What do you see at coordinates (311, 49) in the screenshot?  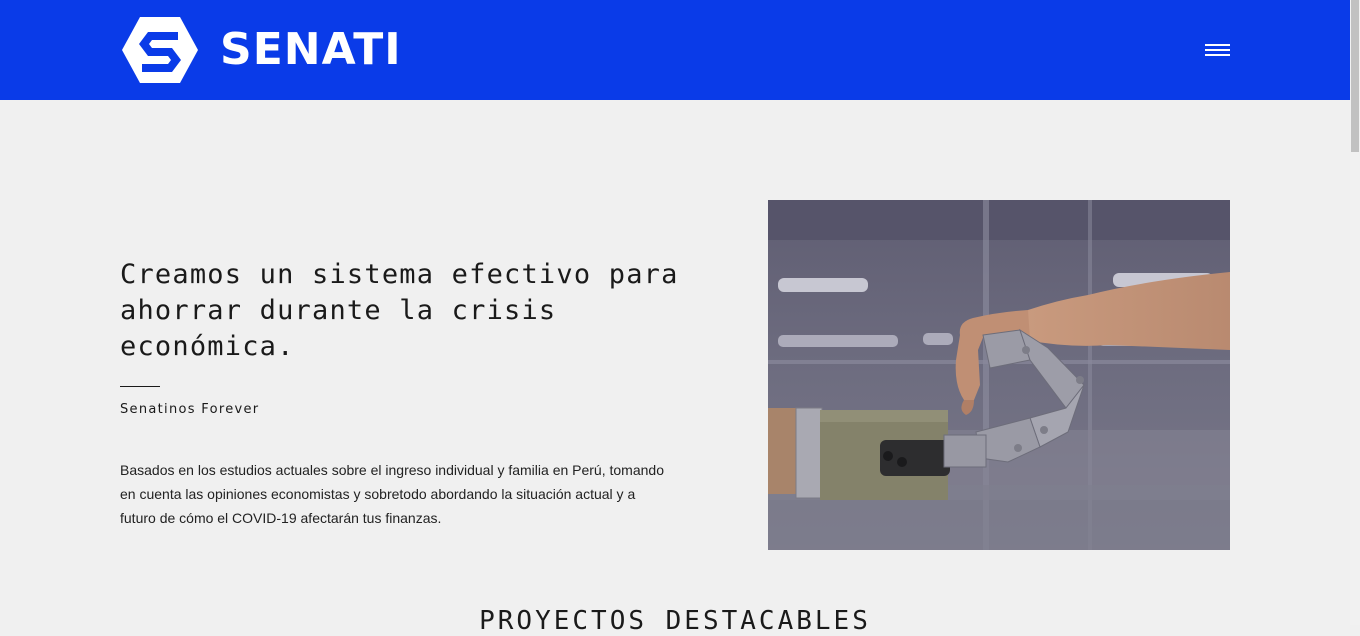 I see `brand-name: SENATI` at bounding box center [311, 49].